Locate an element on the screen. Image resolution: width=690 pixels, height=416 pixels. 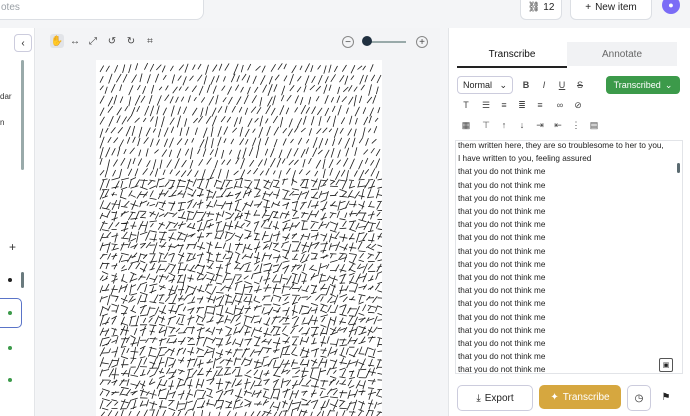
link-button: ∞ is located at coordinates (560, 105).